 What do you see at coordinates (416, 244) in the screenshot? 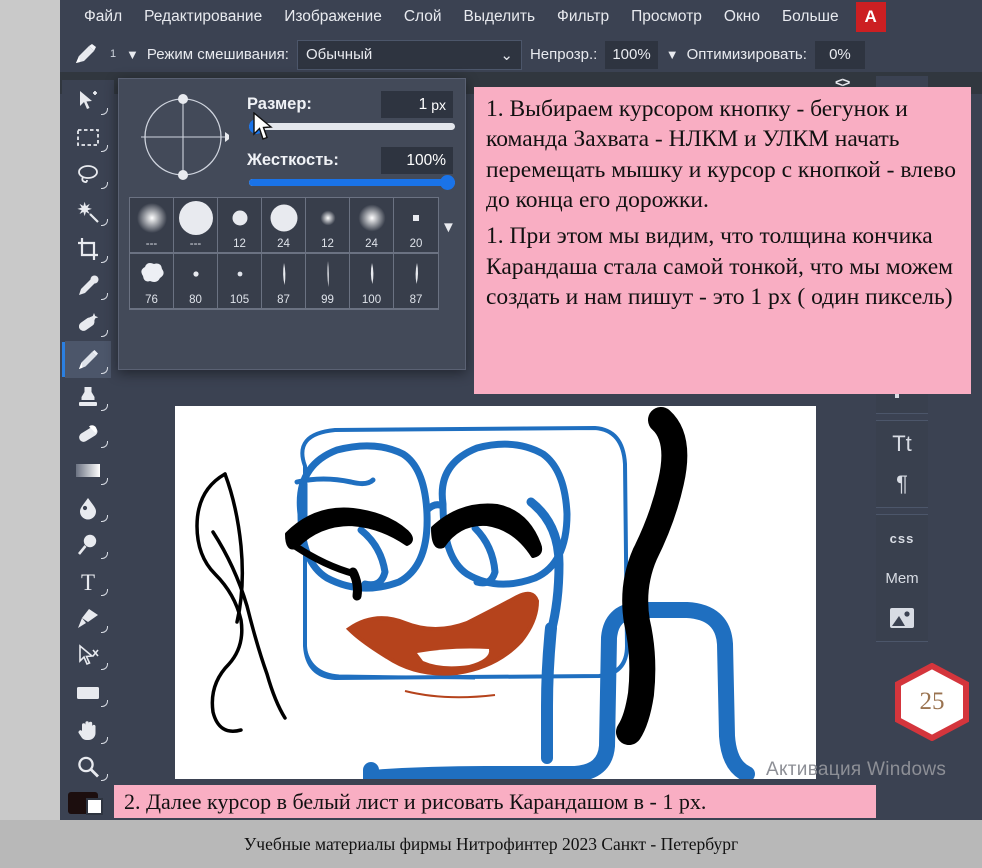
I see `brush-preset-label: 20` at bounding box center [416, 244].